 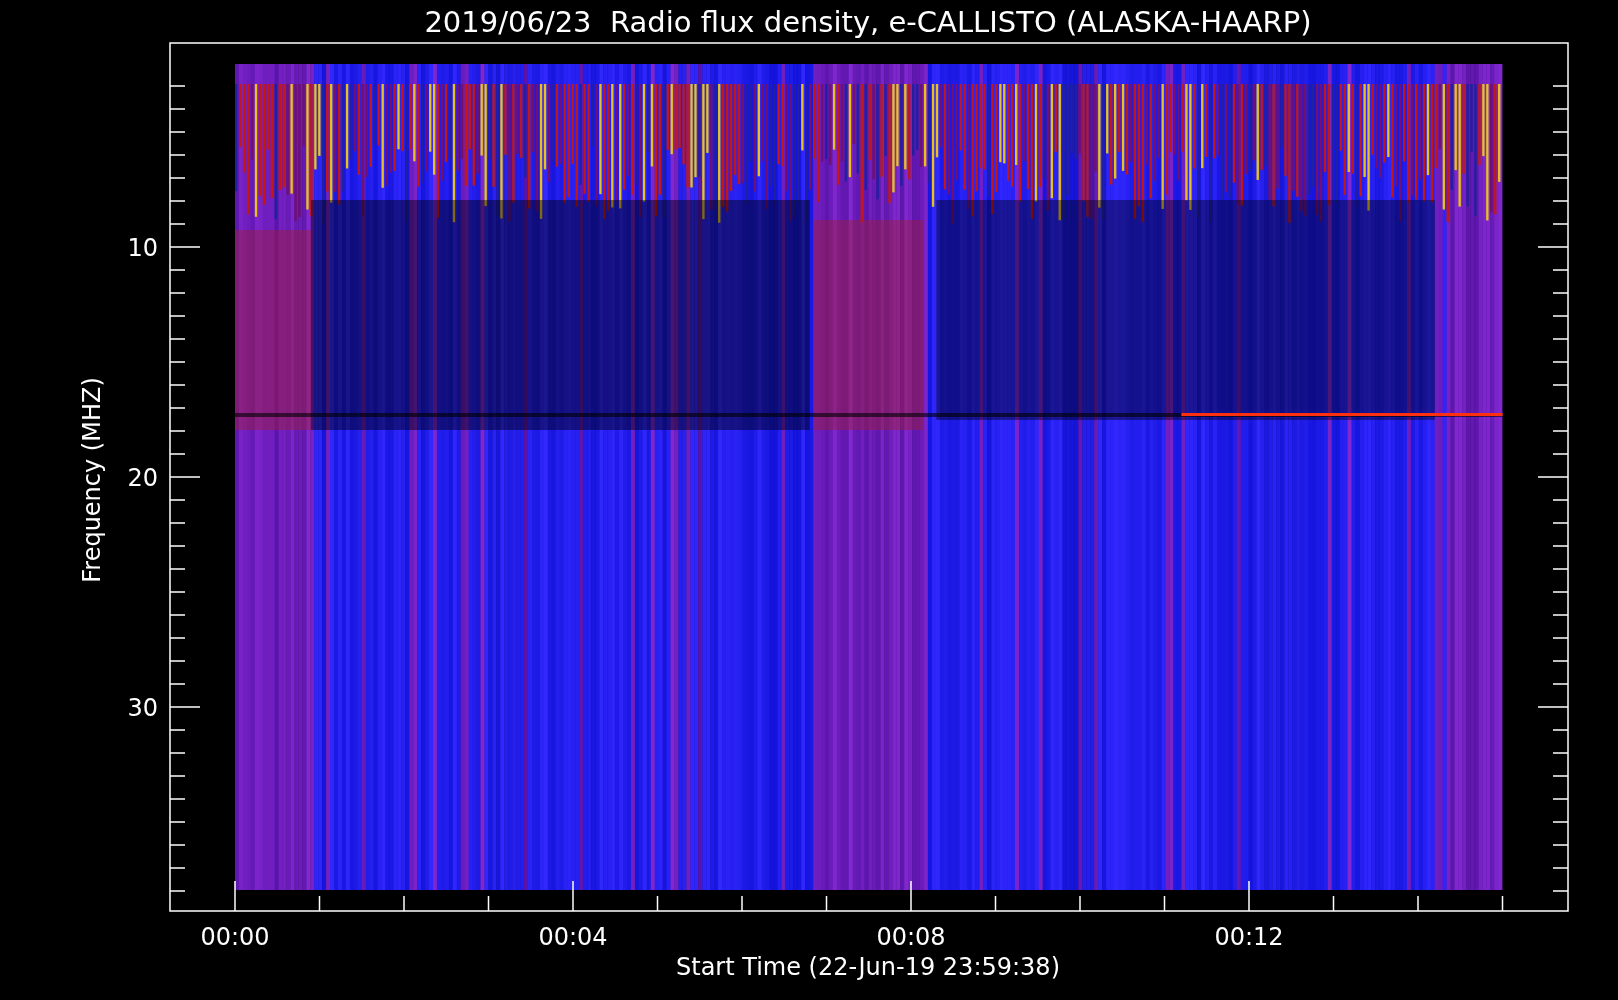 What do you see at coordinates (142, 478) in the screenshot?
I see `y-tick-label: 20` at bounding box center [142, 478].